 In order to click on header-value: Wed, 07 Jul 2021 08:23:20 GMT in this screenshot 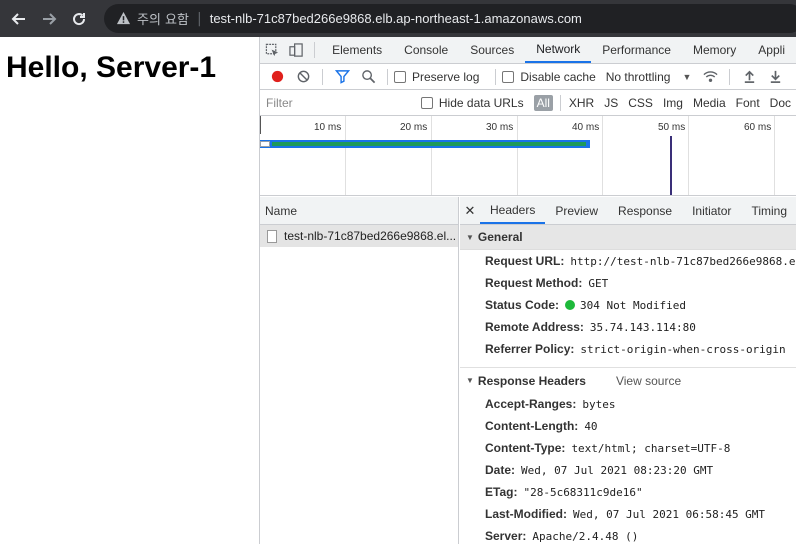, I will do `click(617, 470)`.